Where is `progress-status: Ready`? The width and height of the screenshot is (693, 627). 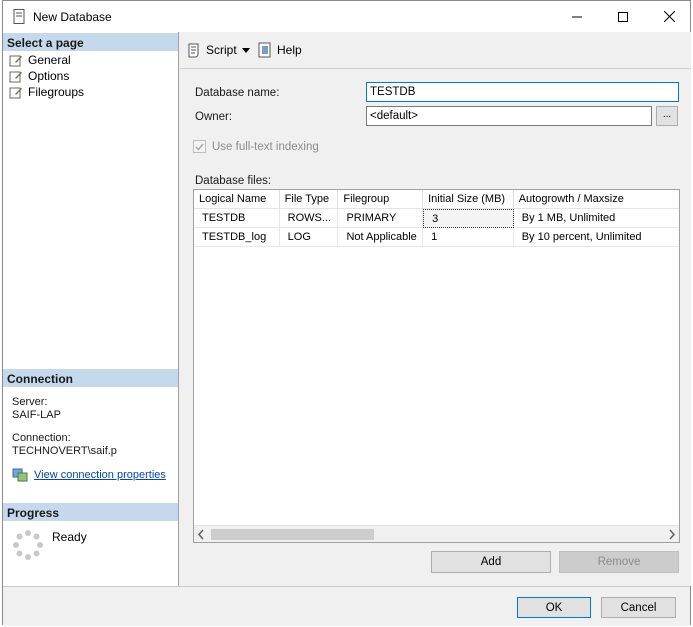 progress-status: Ready is located at coordinates (69, 537).